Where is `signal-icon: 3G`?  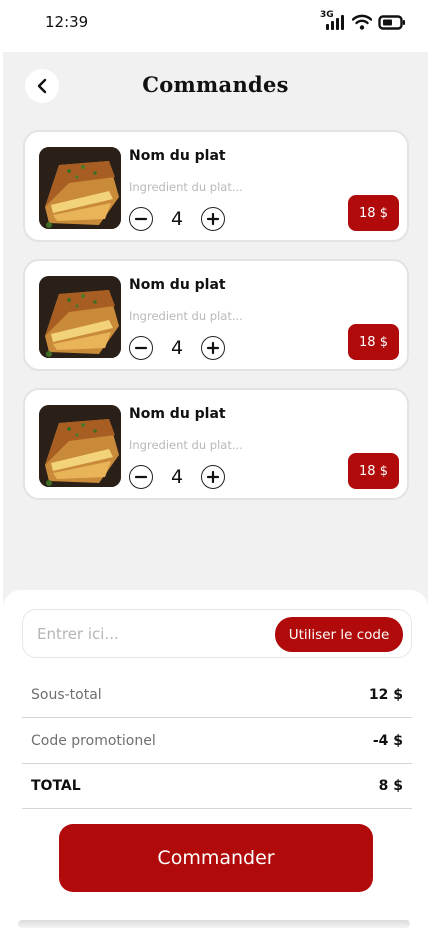
signal-icon: 3G is located at coordinates (333, 20).